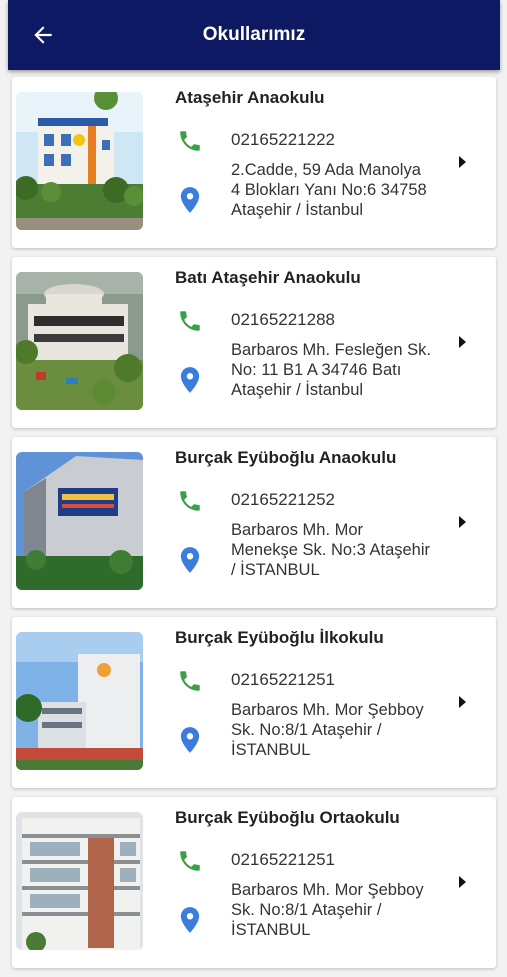  Describe the element at coordinates (283, 500) in the screenshot. I see `school-phone: 02165221252` at that location.